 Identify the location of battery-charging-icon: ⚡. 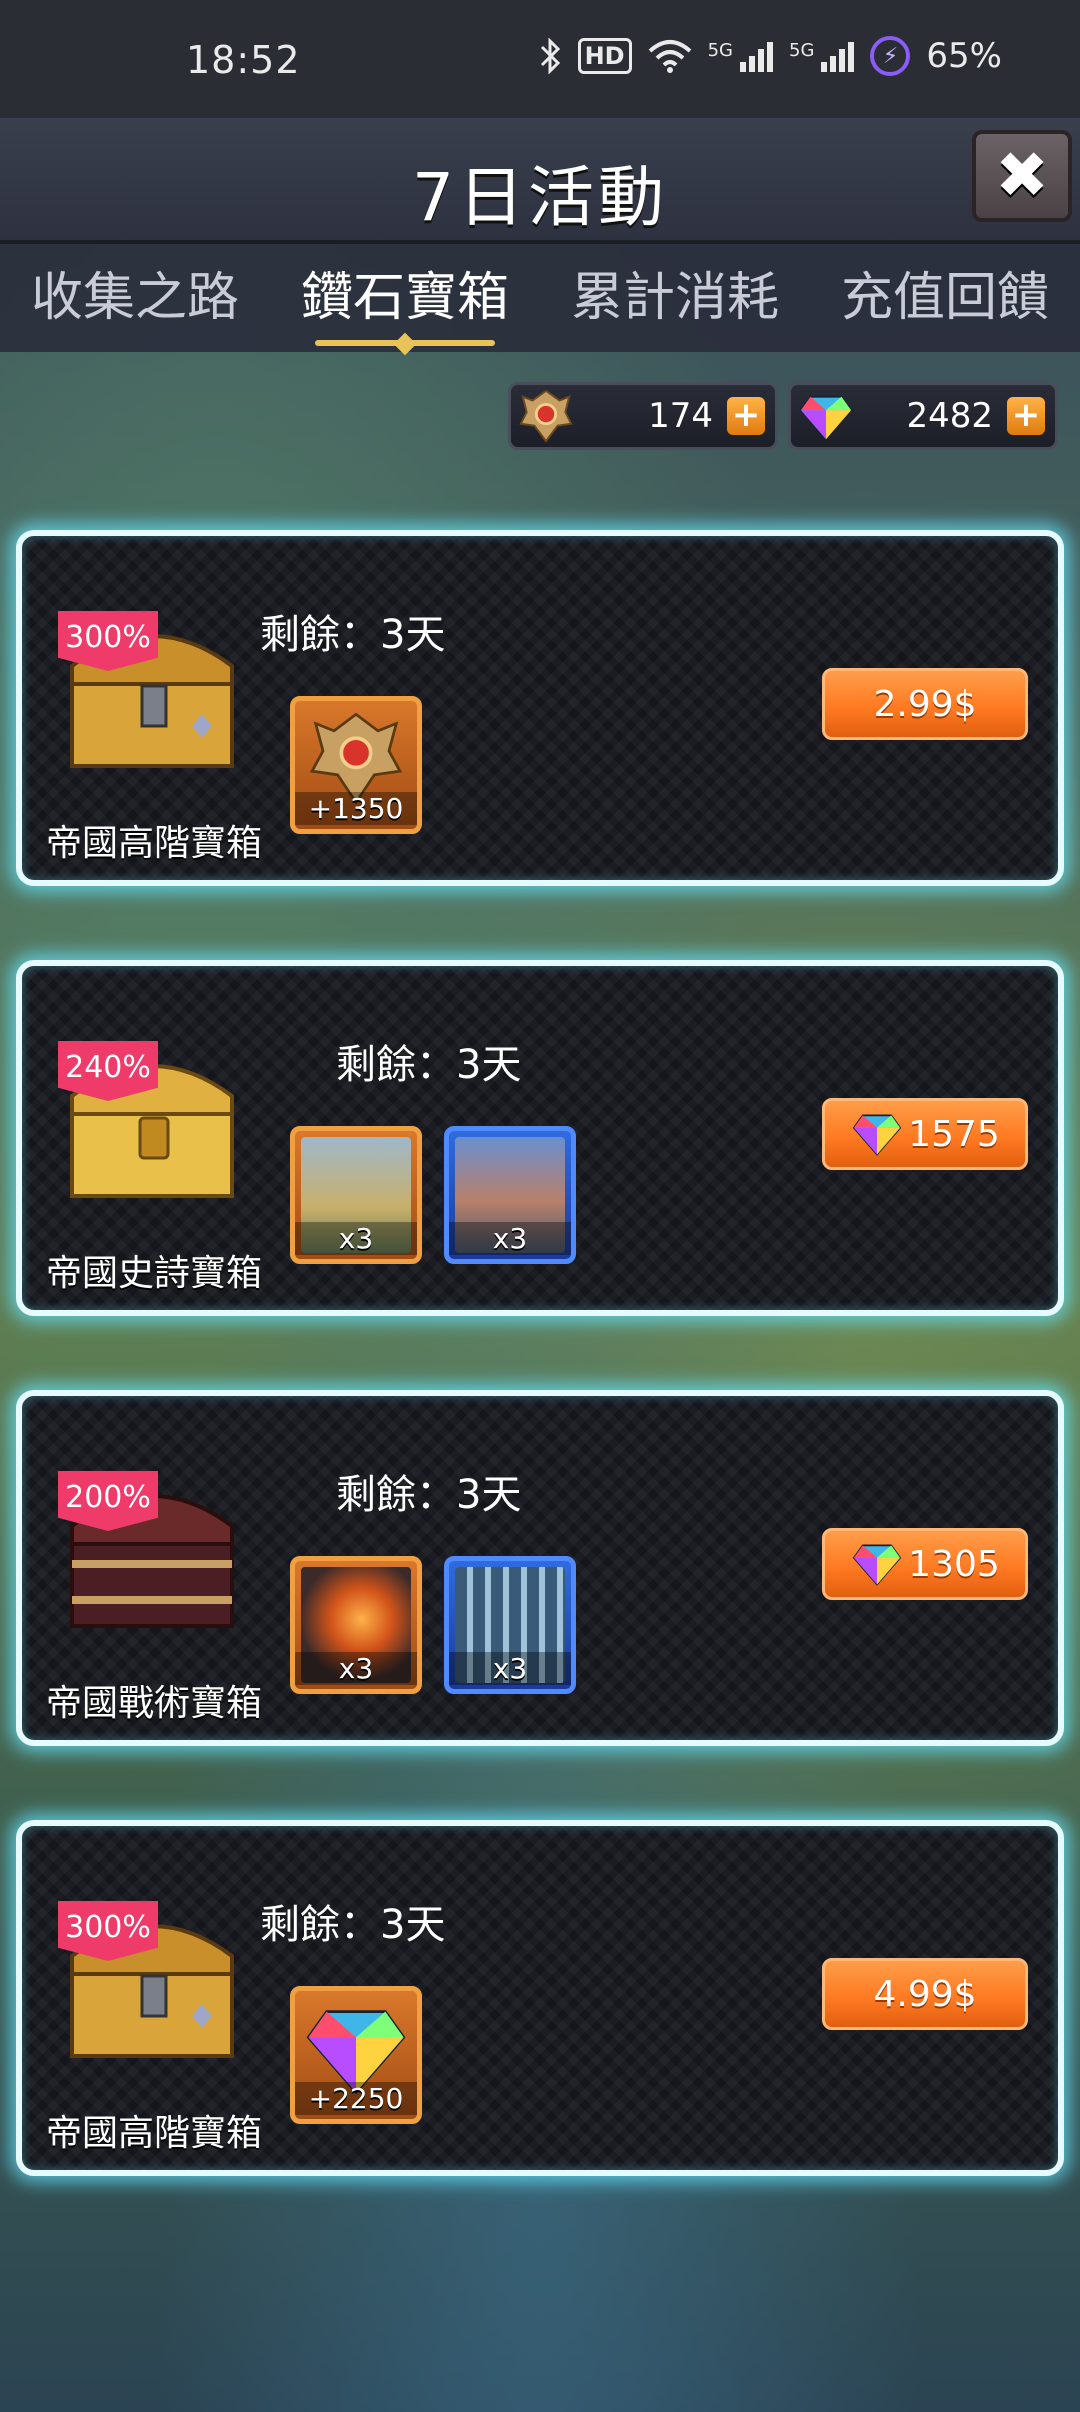
(890, 56).